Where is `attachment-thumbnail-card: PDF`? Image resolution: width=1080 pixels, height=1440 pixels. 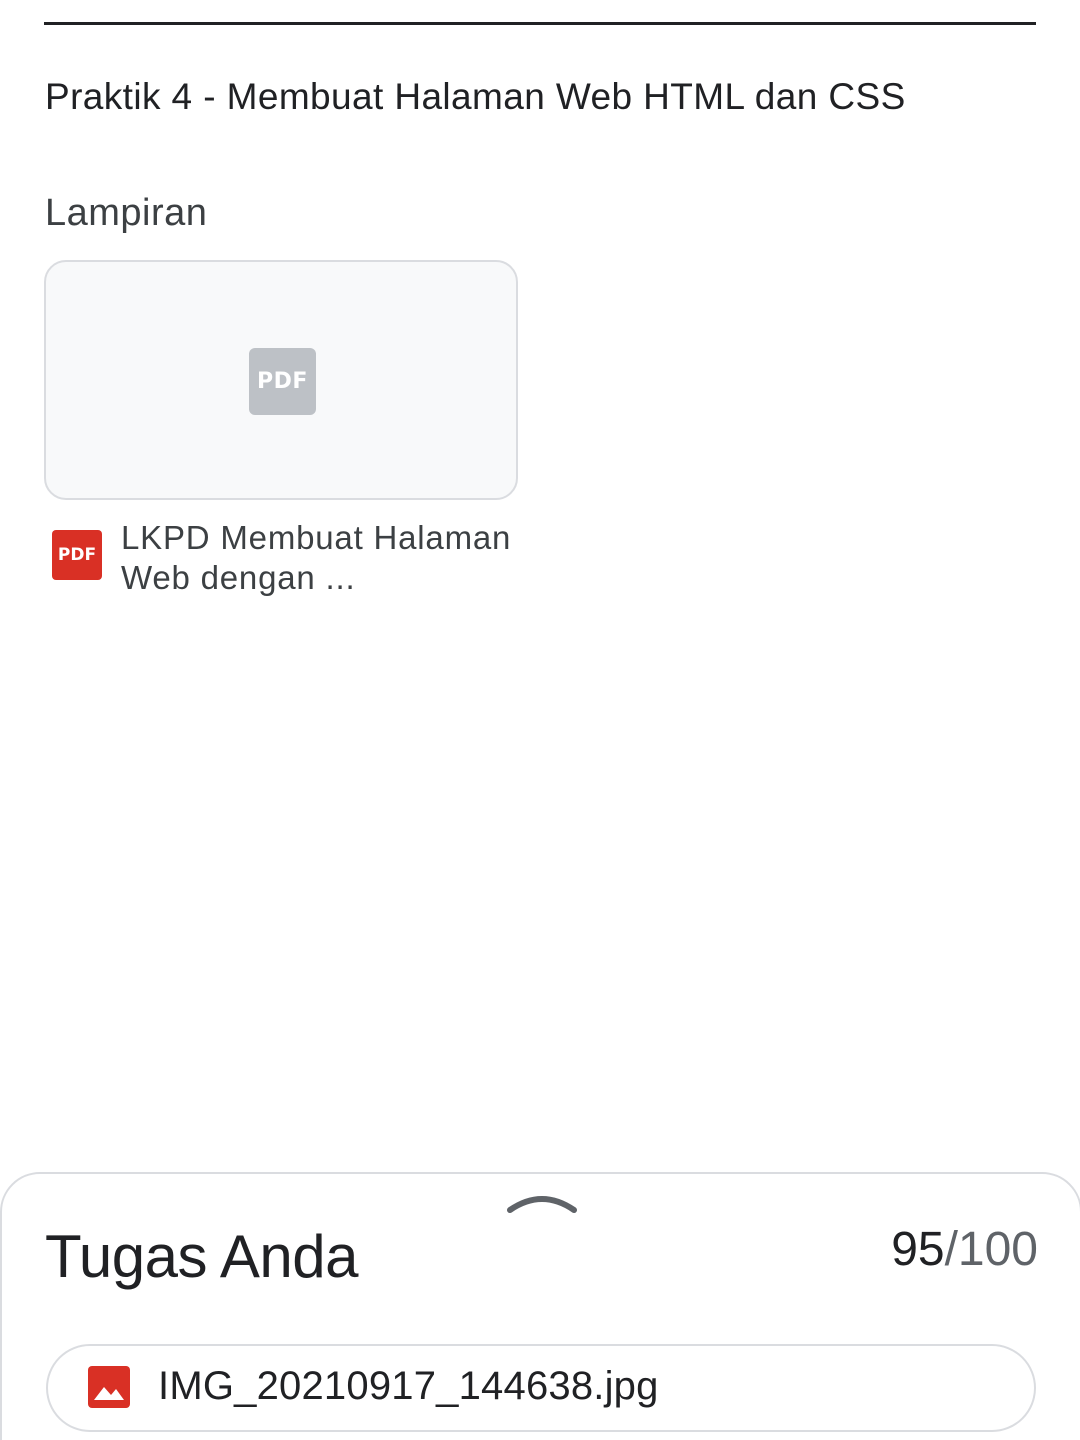
attachment-thumbnail-card: PDF is located at coordinates (281, 380).